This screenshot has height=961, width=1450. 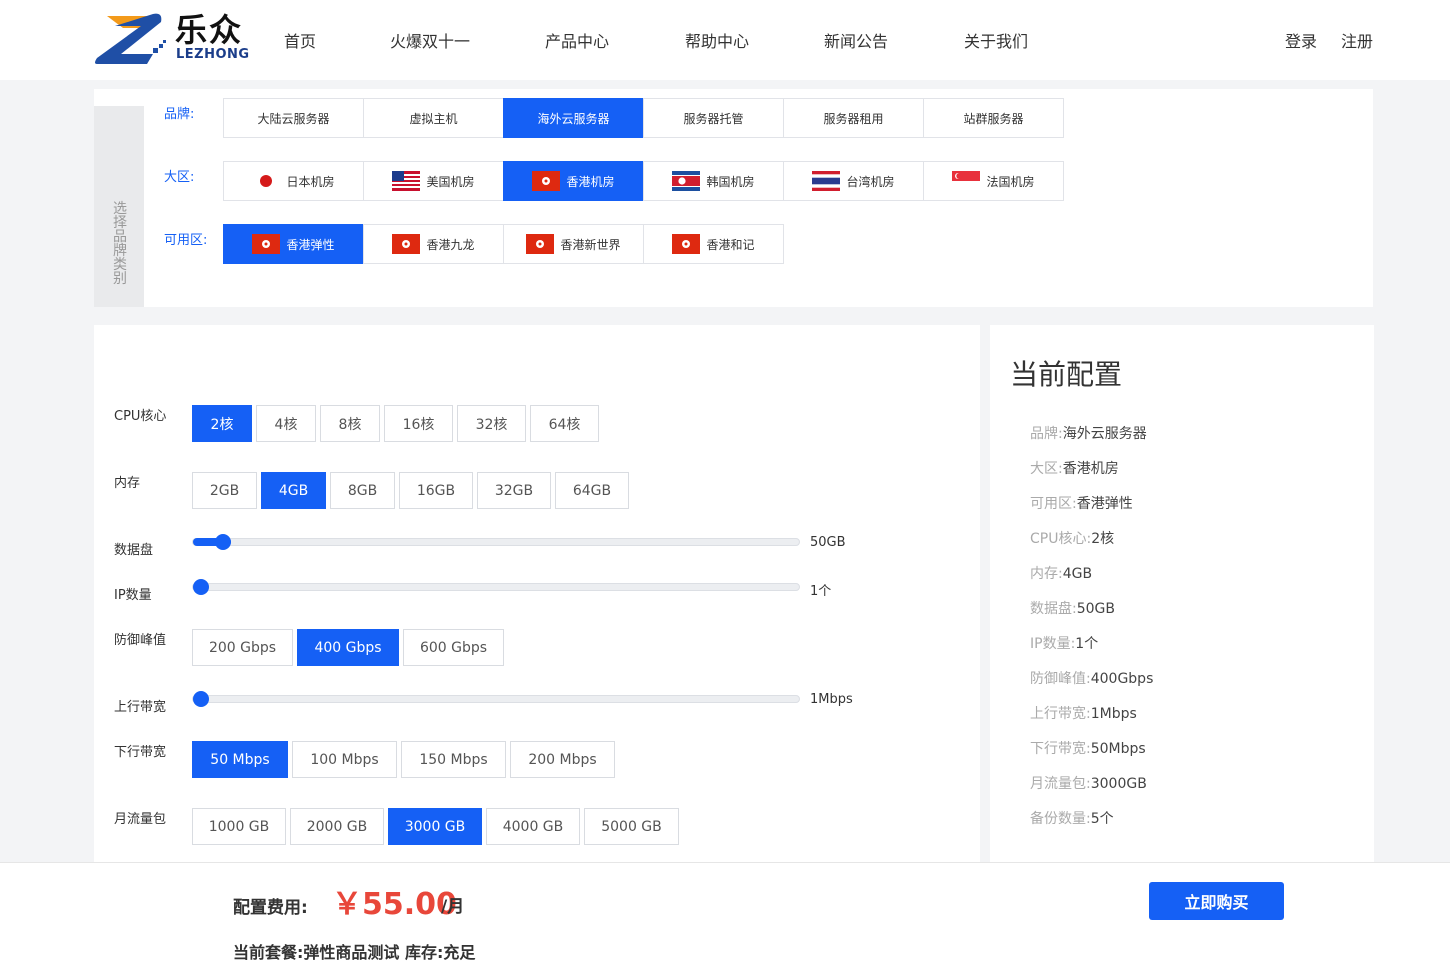 I want to click on download-option: 50 Mbps, so click(x=240, y=759).